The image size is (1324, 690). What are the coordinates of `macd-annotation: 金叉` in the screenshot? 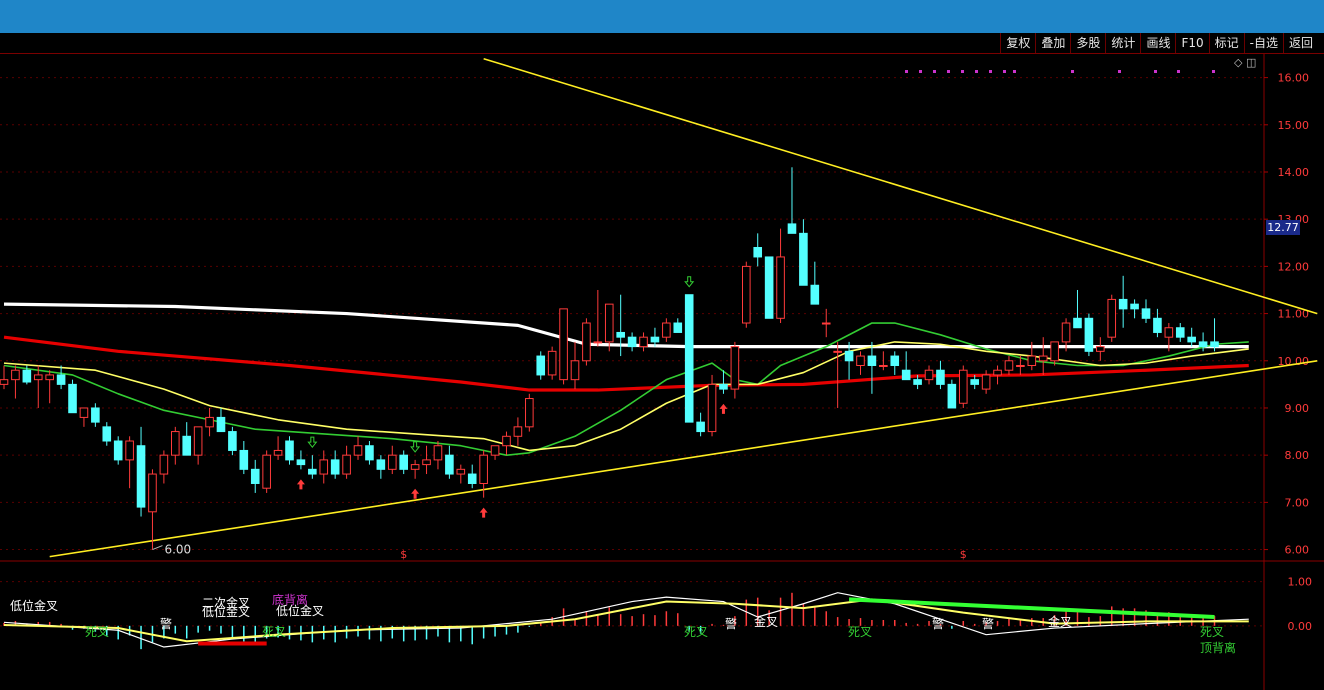 It's located at (766, 621).